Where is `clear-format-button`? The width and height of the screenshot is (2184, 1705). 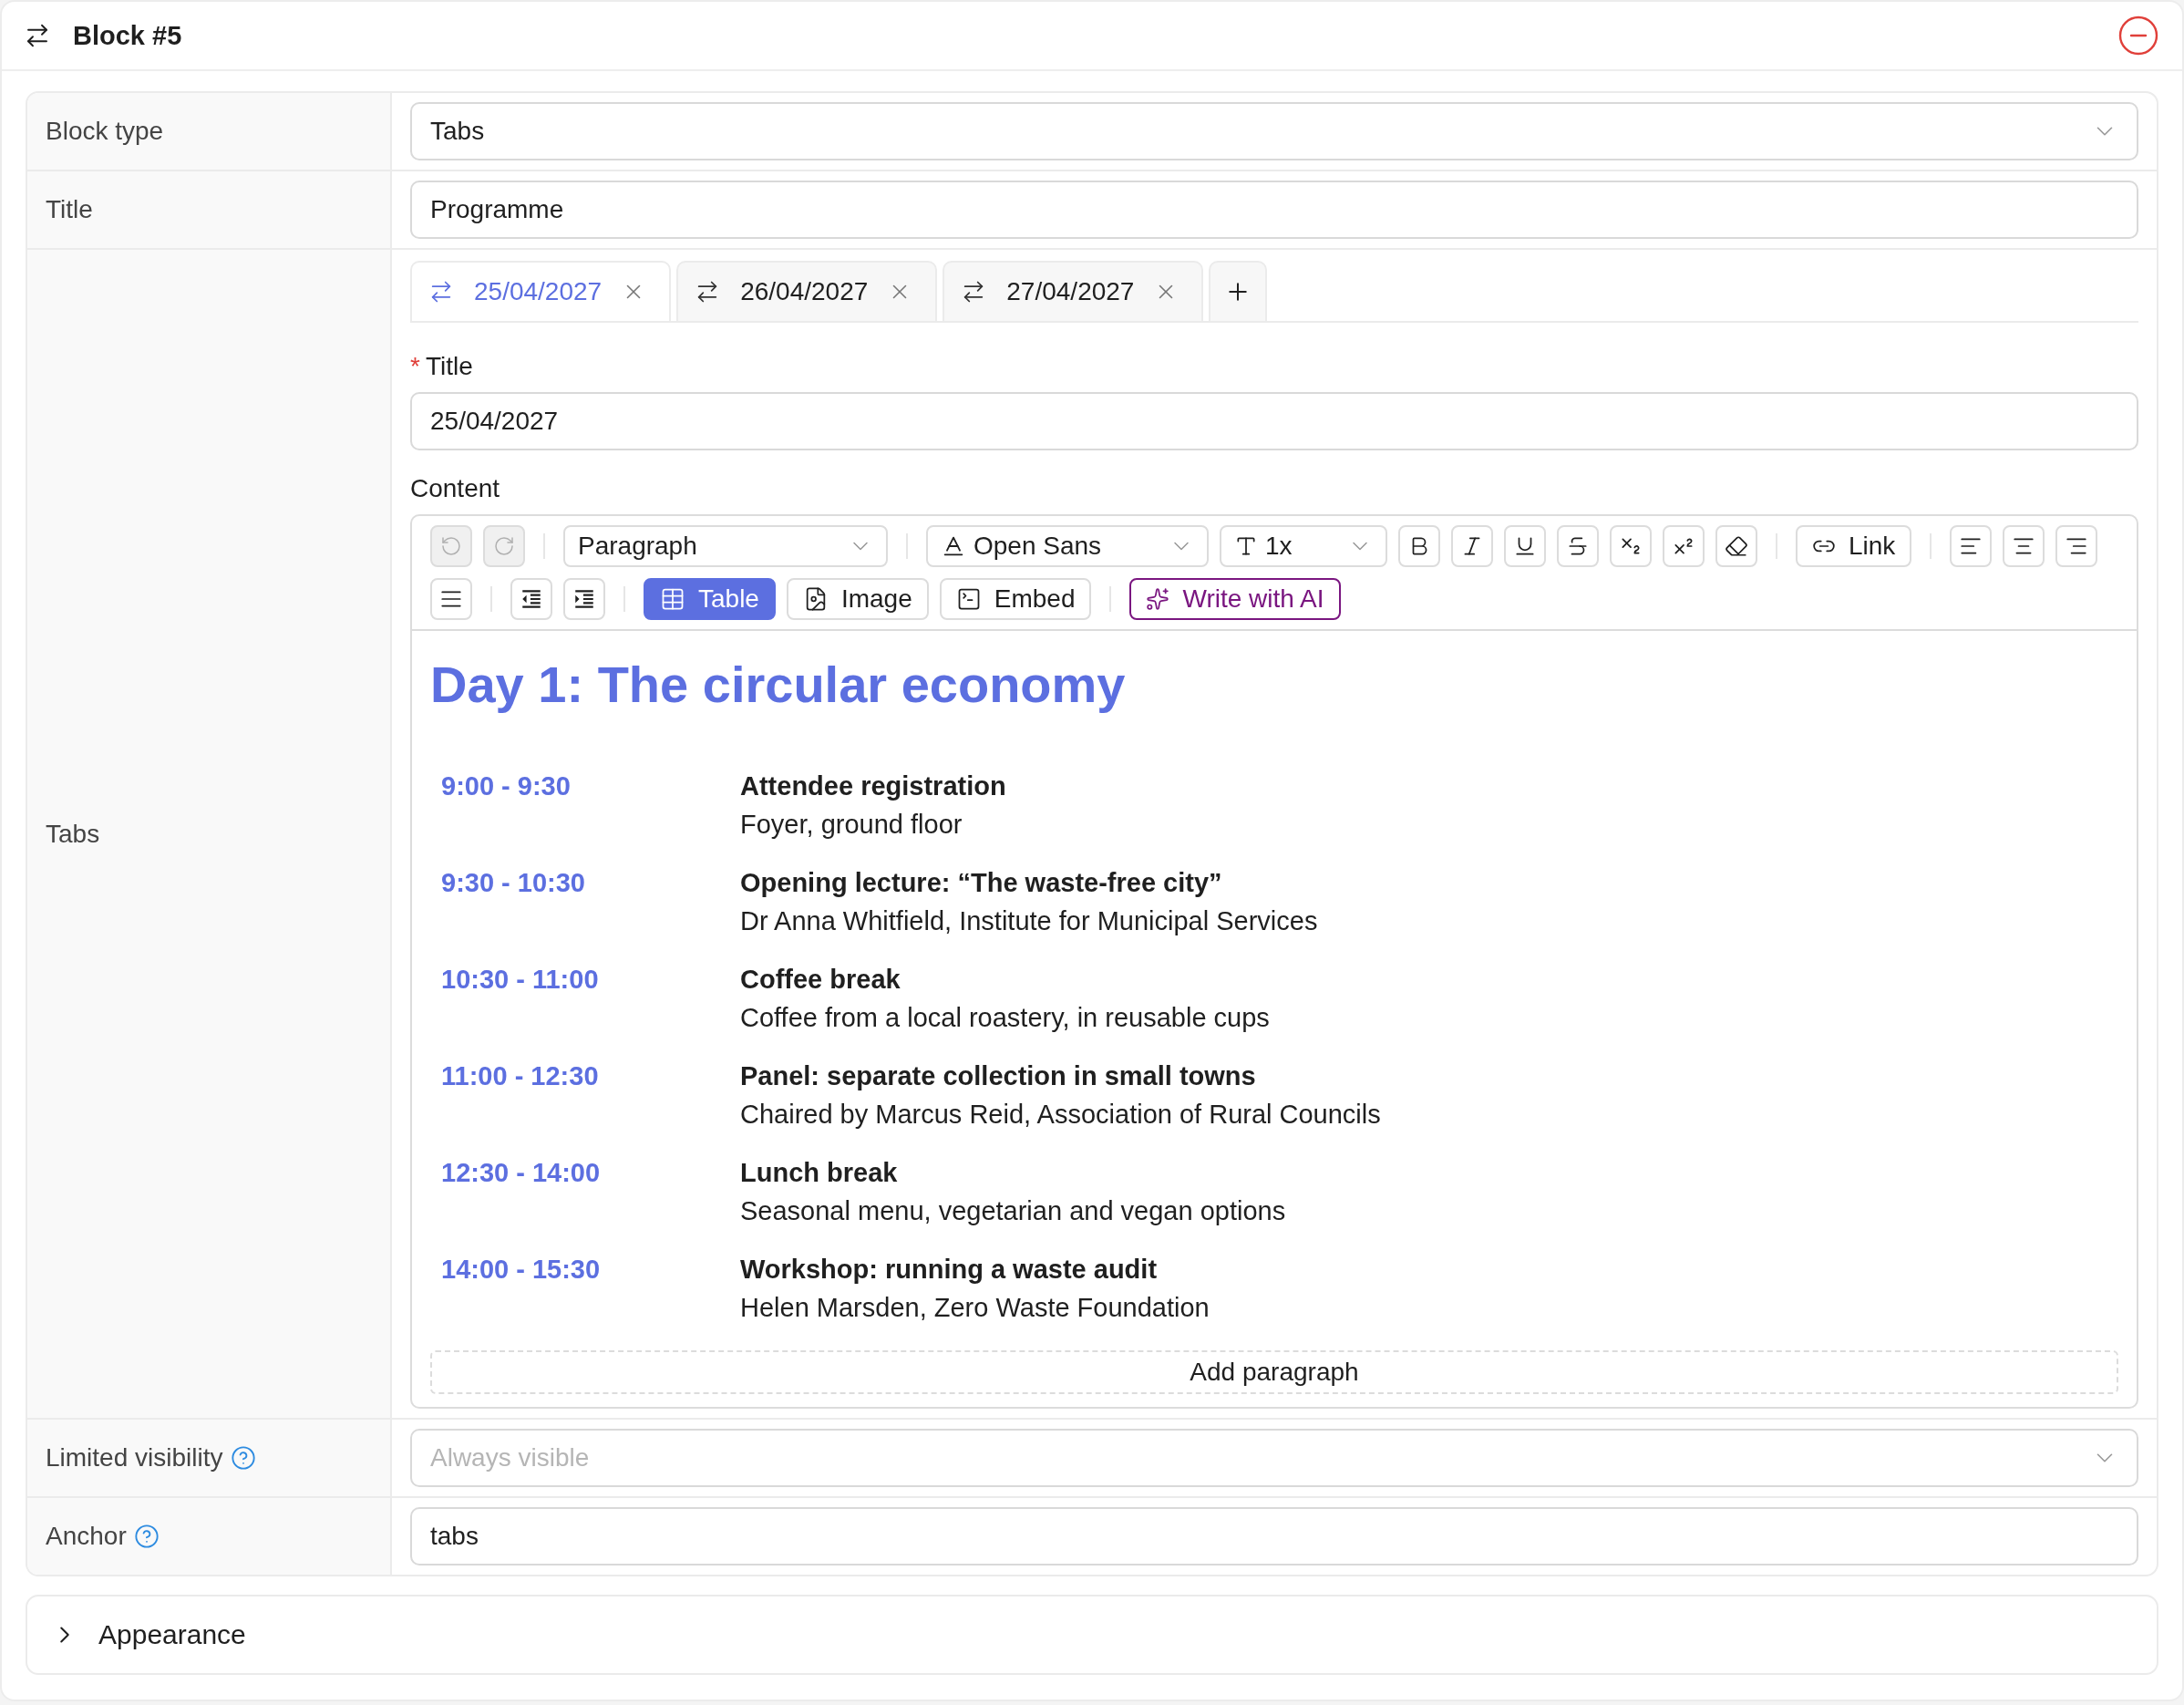 clear-format-button is located at coordinates (1736, 546).